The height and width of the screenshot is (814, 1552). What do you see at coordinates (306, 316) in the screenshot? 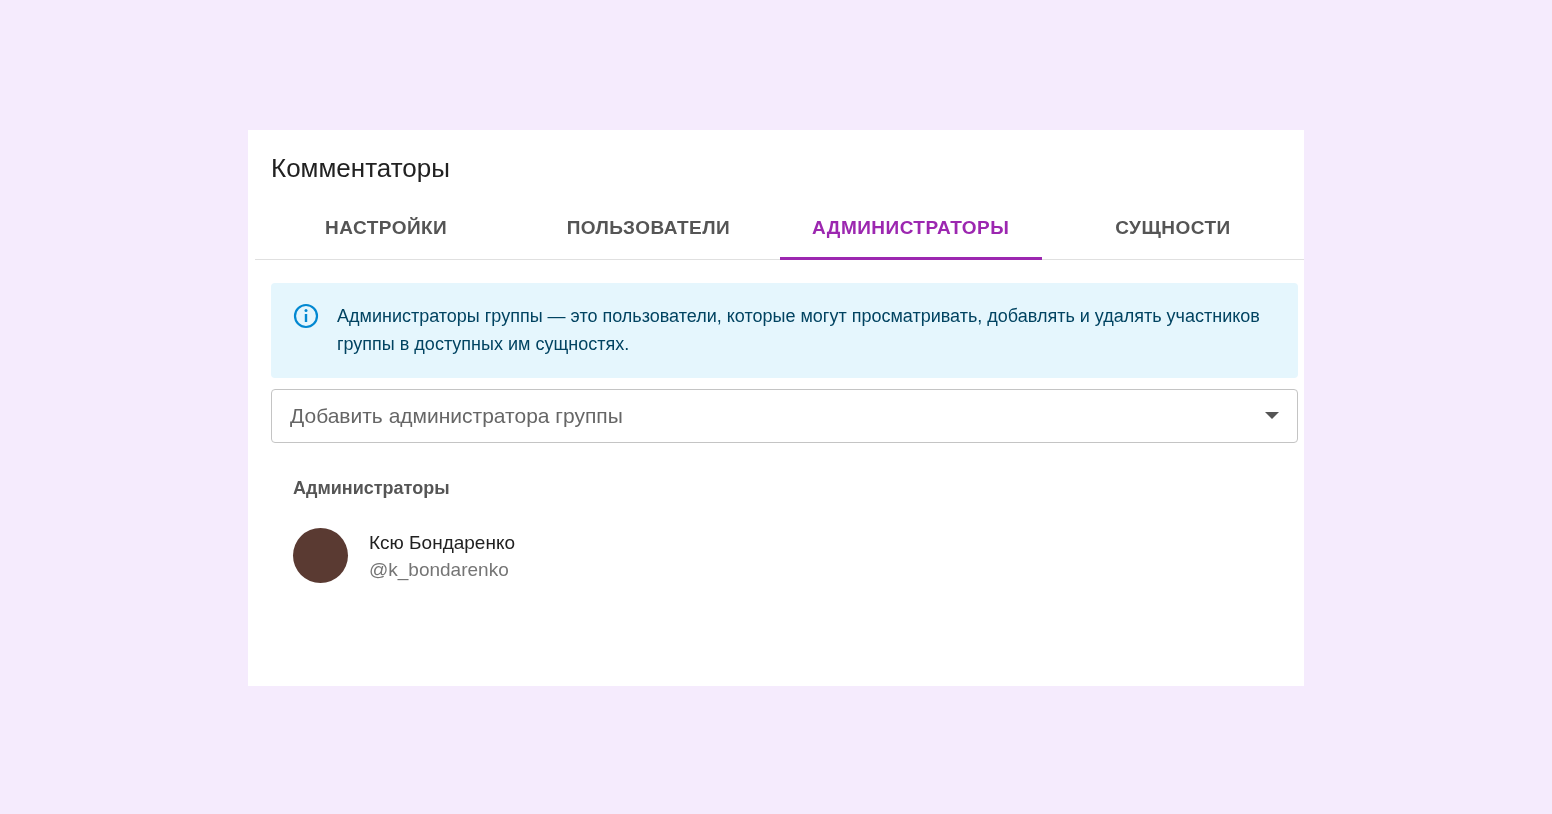
I see `info-icon` at bounding box center [306, 316].